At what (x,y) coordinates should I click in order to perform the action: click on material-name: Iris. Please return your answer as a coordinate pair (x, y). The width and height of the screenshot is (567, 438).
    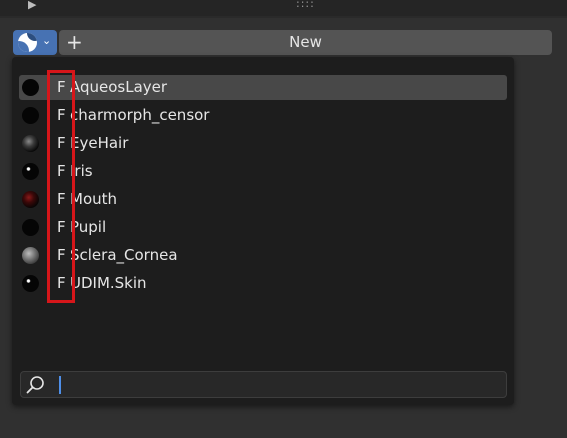
    Looking at the image, I should click on (81, 171).